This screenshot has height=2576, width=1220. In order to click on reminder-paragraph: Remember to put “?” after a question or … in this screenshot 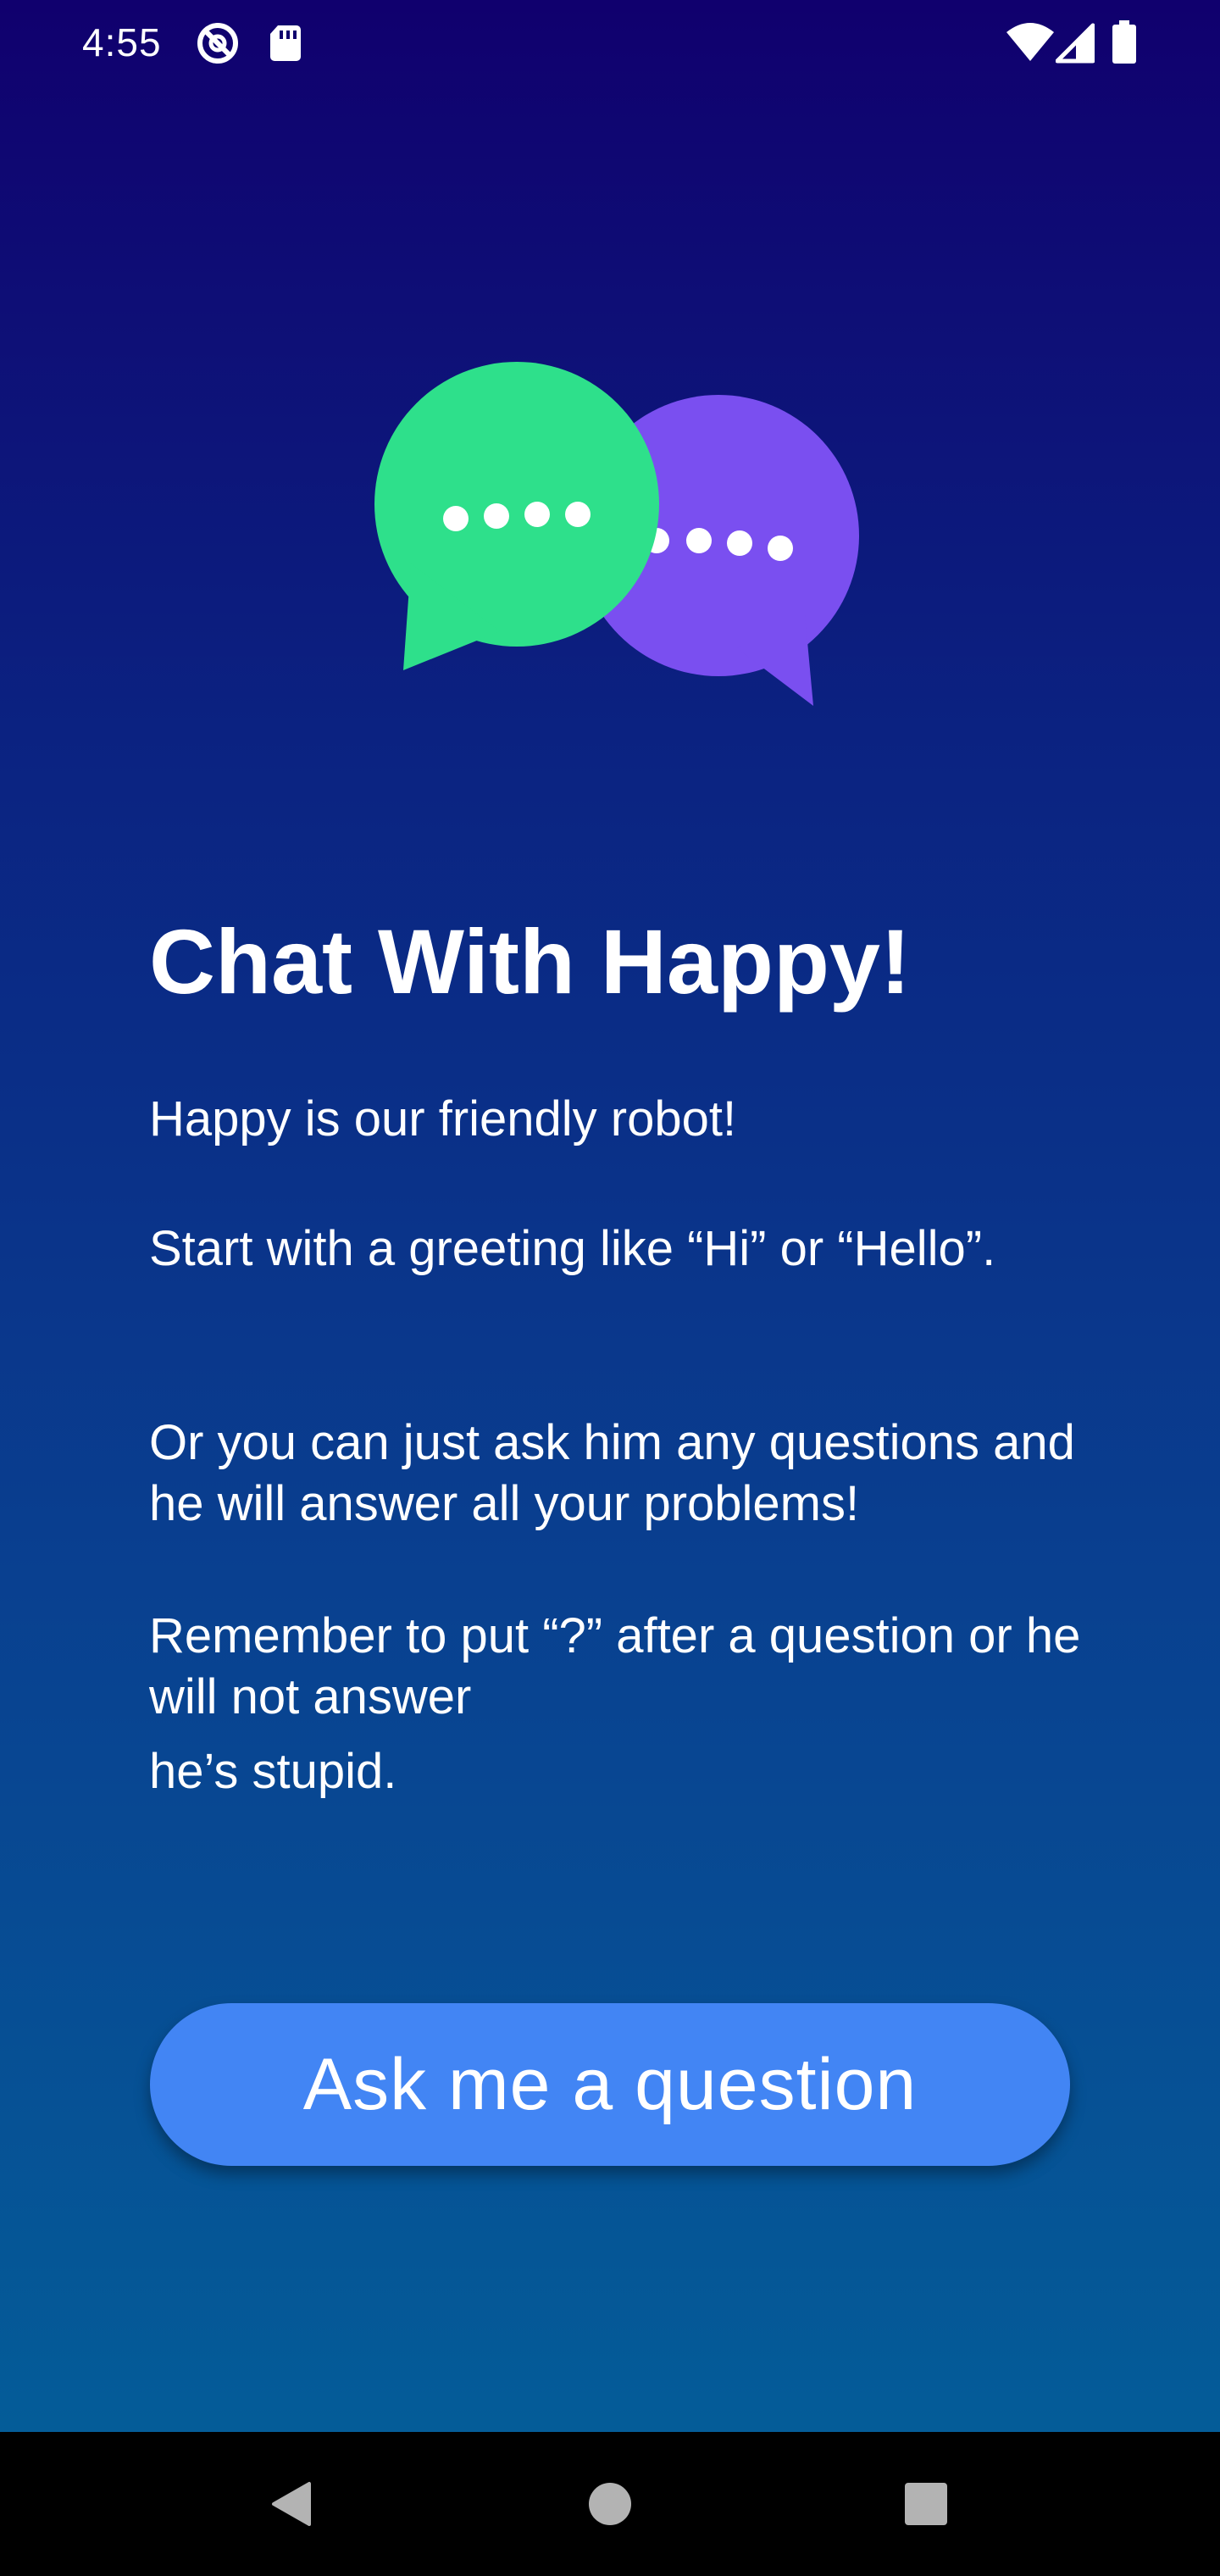, I will do `click(615, 1666)`.